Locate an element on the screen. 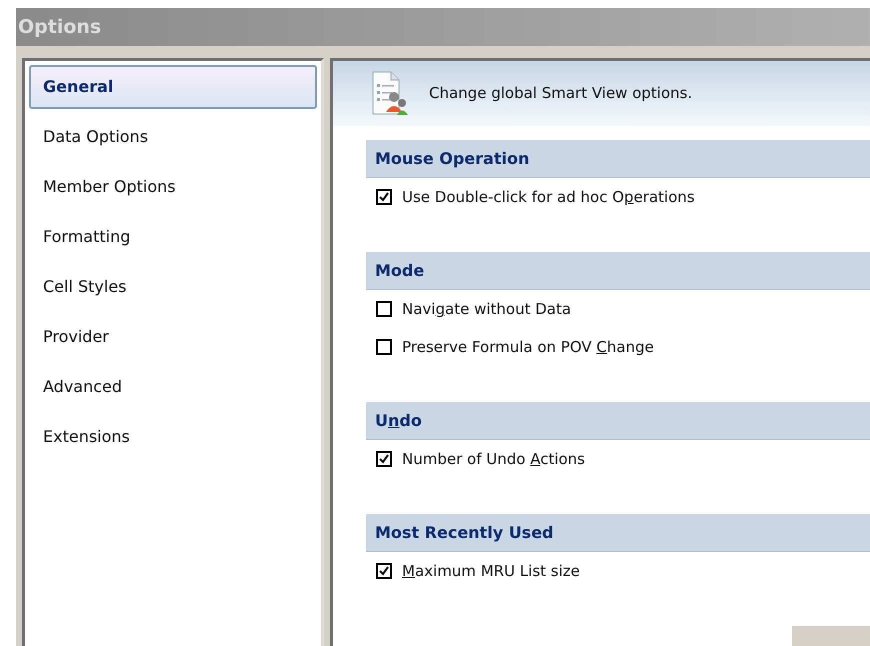  checkbox-label: Preserve Formula on POV Change is located at coordinates (528, 347).